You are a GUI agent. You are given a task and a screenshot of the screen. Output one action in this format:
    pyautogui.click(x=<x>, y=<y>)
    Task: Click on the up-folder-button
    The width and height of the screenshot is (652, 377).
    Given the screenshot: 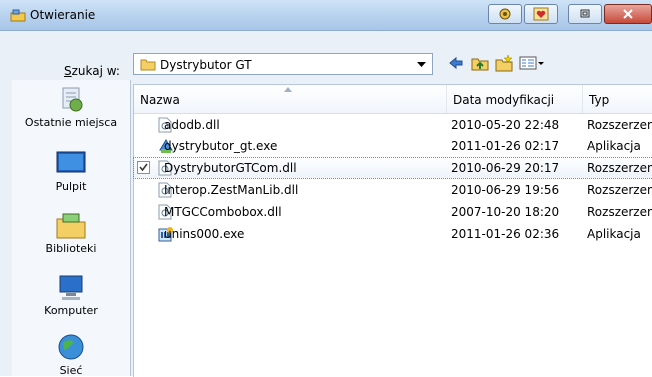 What is the action you would take?
    pyautogui.click(x=481, y=64)
    